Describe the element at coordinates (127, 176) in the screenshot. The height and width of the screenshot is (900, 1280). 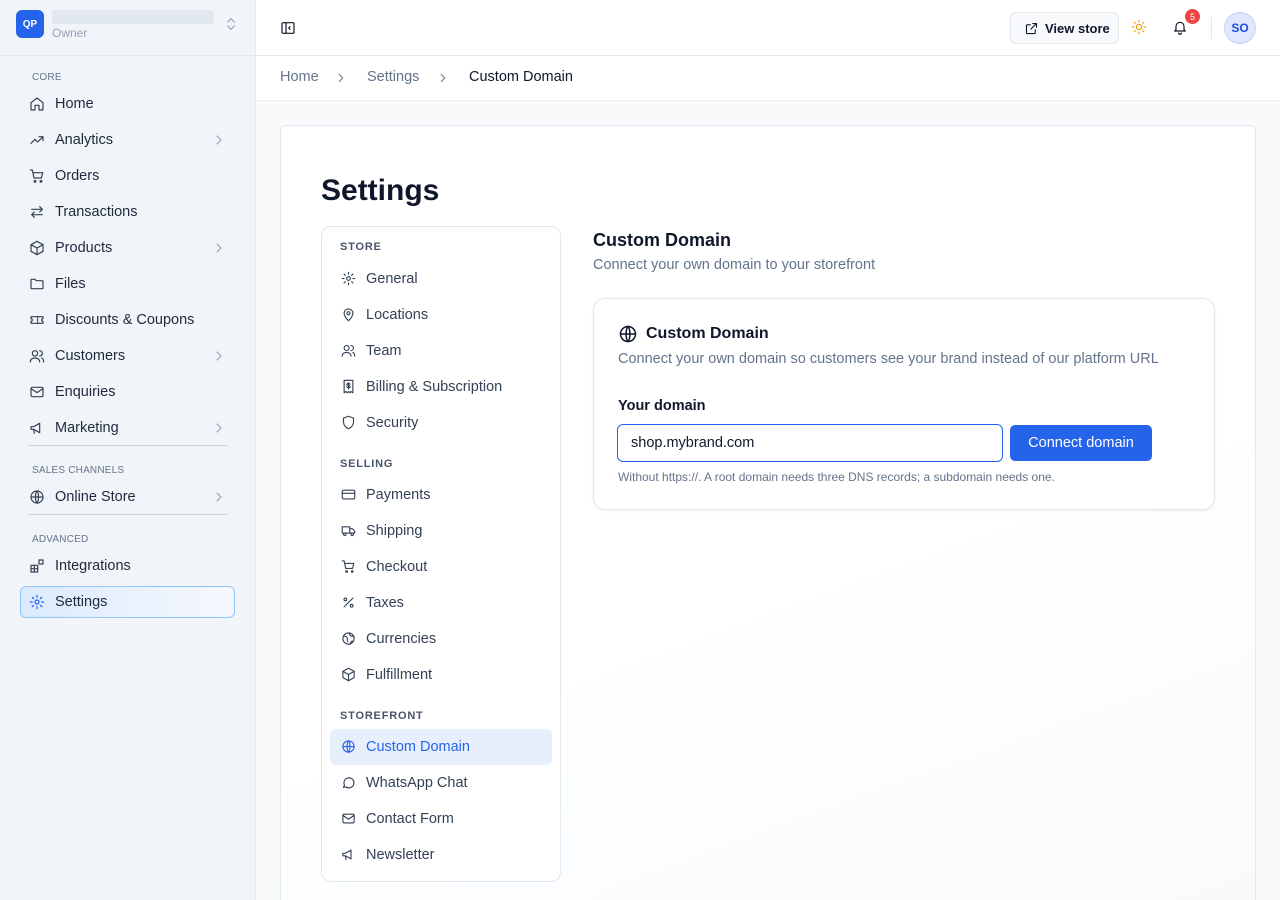
I see `sidebar-item-orders: Orders` at that location.